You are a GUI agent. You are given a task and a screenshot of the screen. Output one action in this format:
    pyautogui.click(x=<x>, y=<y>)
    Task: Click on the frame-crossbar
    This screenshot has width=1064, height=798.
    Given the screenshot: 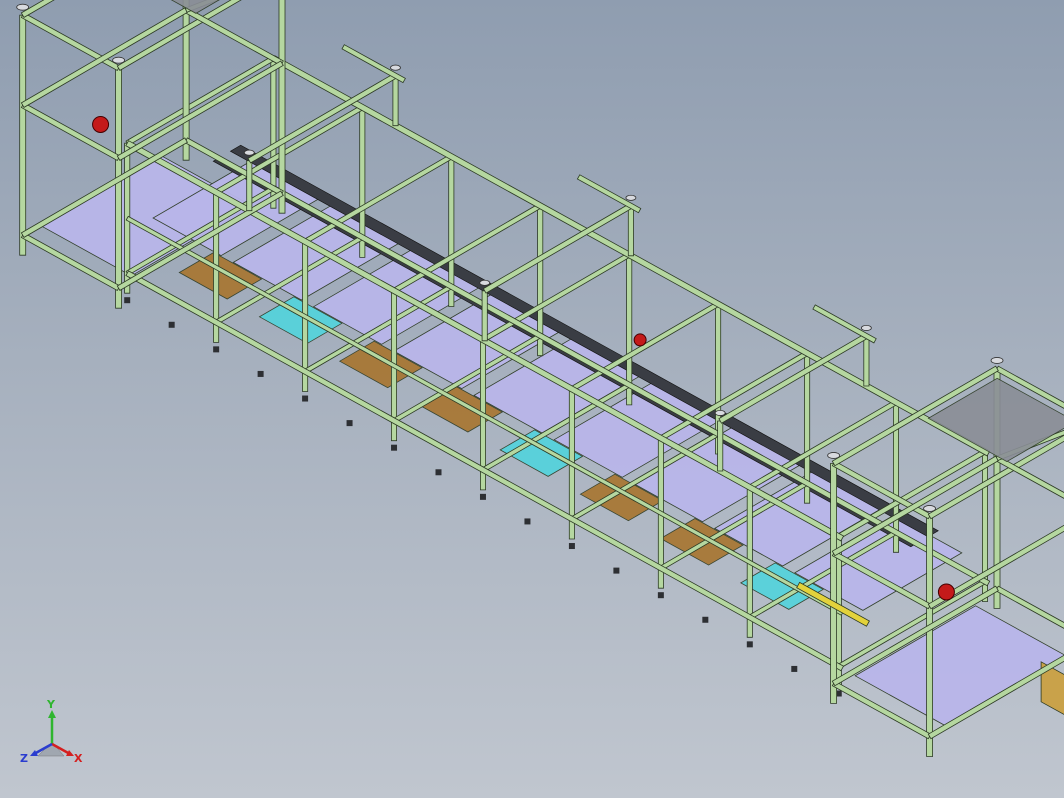 What is the action you would take?
    pyautogui.click(x=200, y=100)
    